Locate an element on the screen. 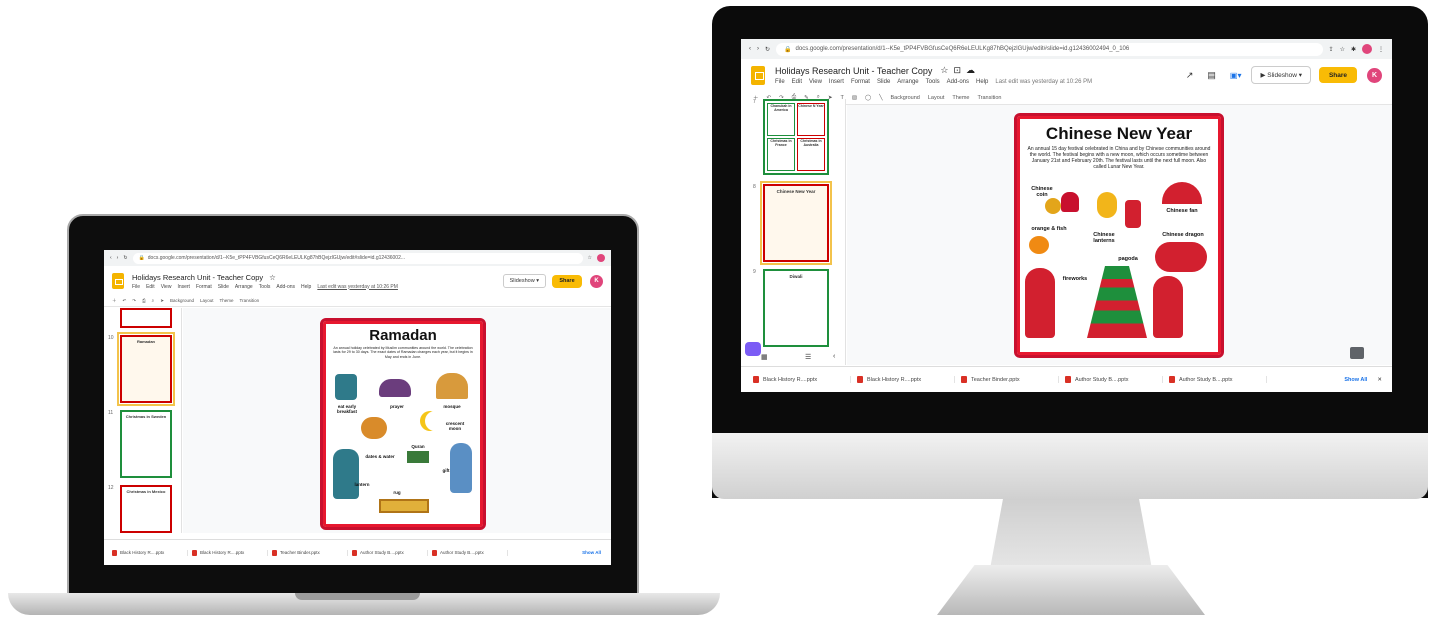 This screenshot has width=1435, height=617. thumbnail-prev is located at coordinates (146, 318).